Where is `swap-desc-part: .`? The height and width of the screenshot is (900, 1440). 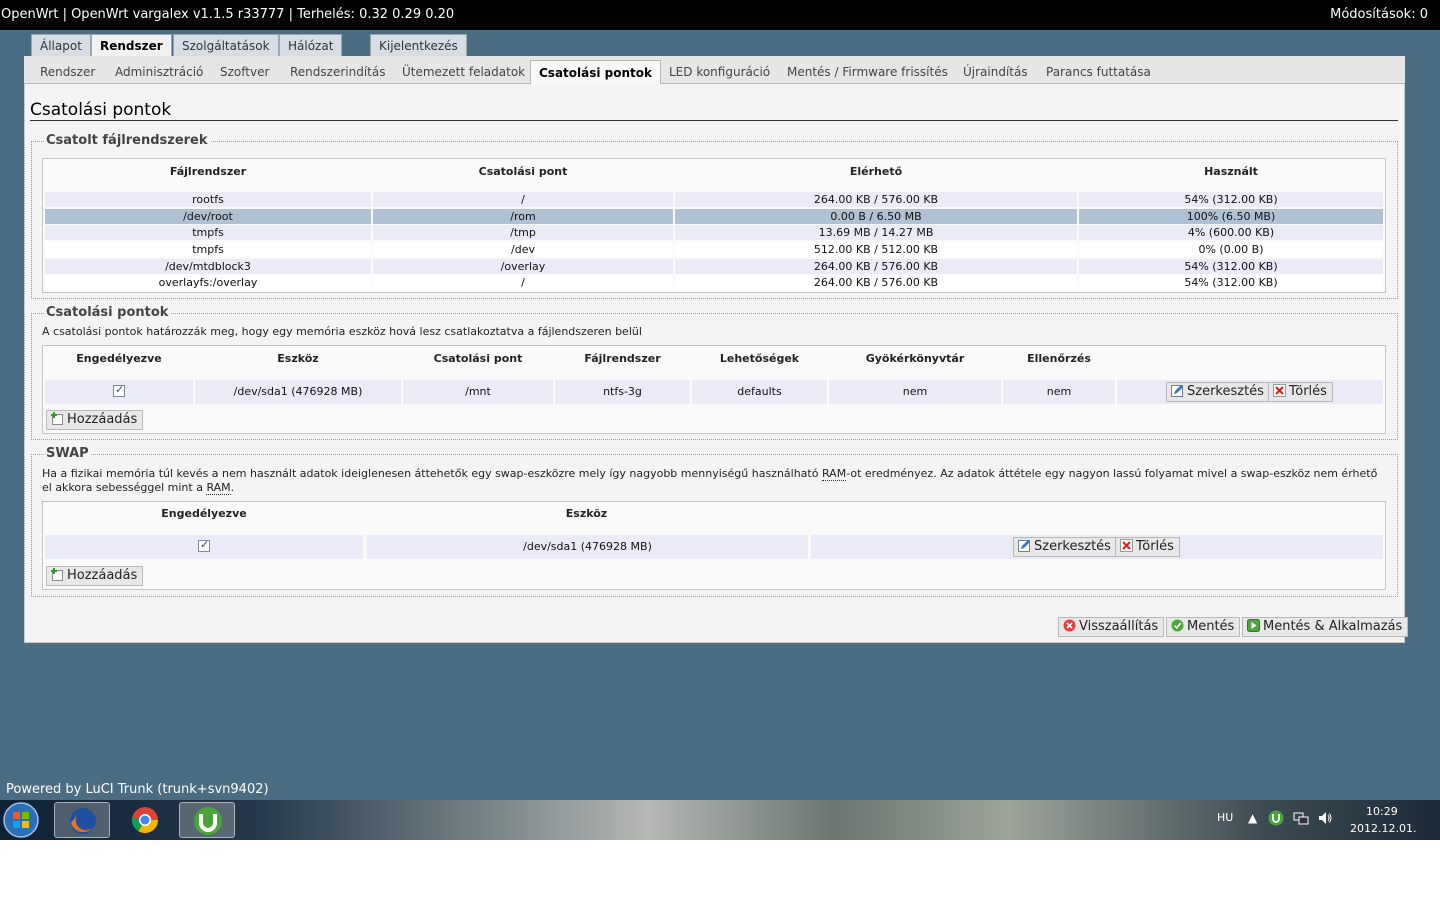
swap-desc-part: . is located at coordinates (232, 487).